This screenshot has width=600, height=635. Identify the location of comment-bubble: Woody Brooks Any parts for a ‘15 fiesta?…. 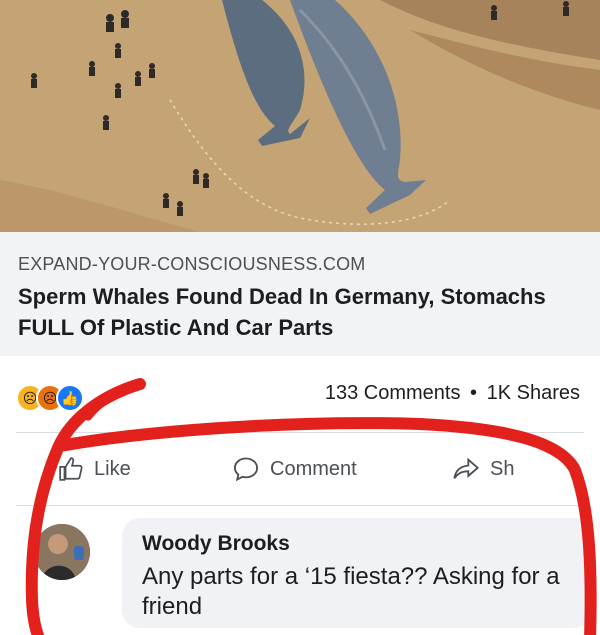
(357, 573).